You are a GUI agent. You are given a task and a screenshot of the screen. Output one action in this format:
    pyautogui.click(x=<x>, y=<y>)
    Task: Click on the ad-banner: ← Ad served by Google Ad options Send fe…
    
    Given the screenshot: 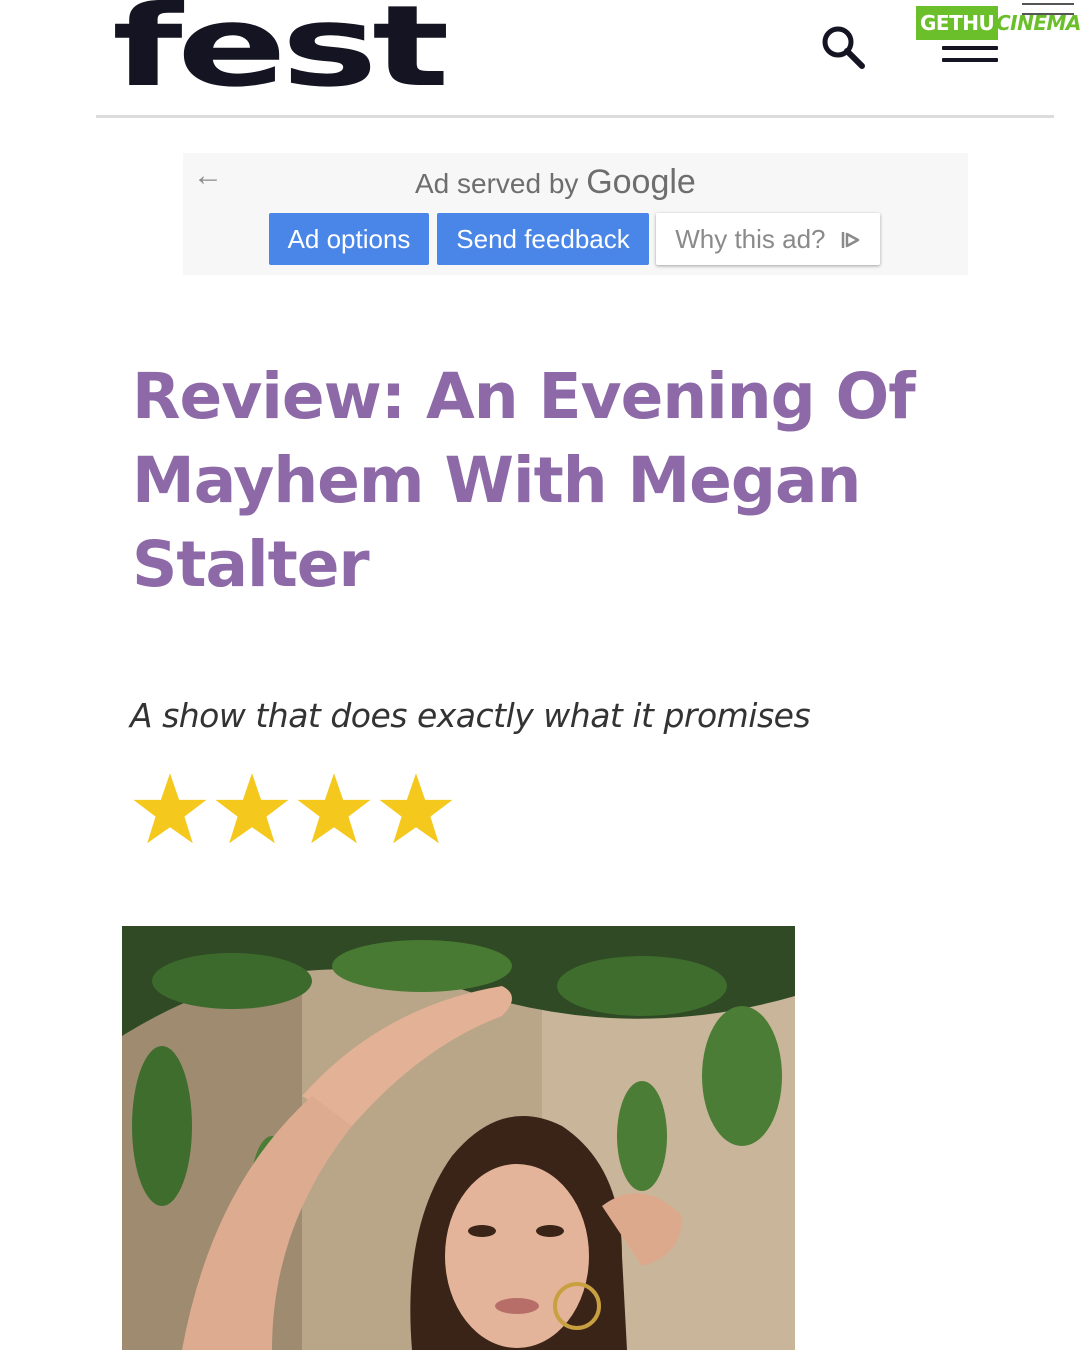 What is the action you would take?
    pyautogui.click(x=575, y=214)
    